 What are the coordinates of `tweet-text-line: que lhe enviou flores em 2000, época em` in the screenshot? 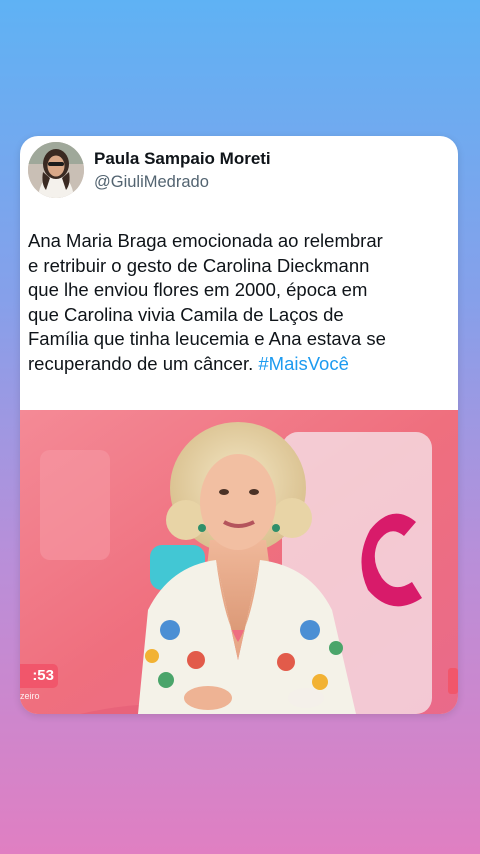 It's located at (198, 289).